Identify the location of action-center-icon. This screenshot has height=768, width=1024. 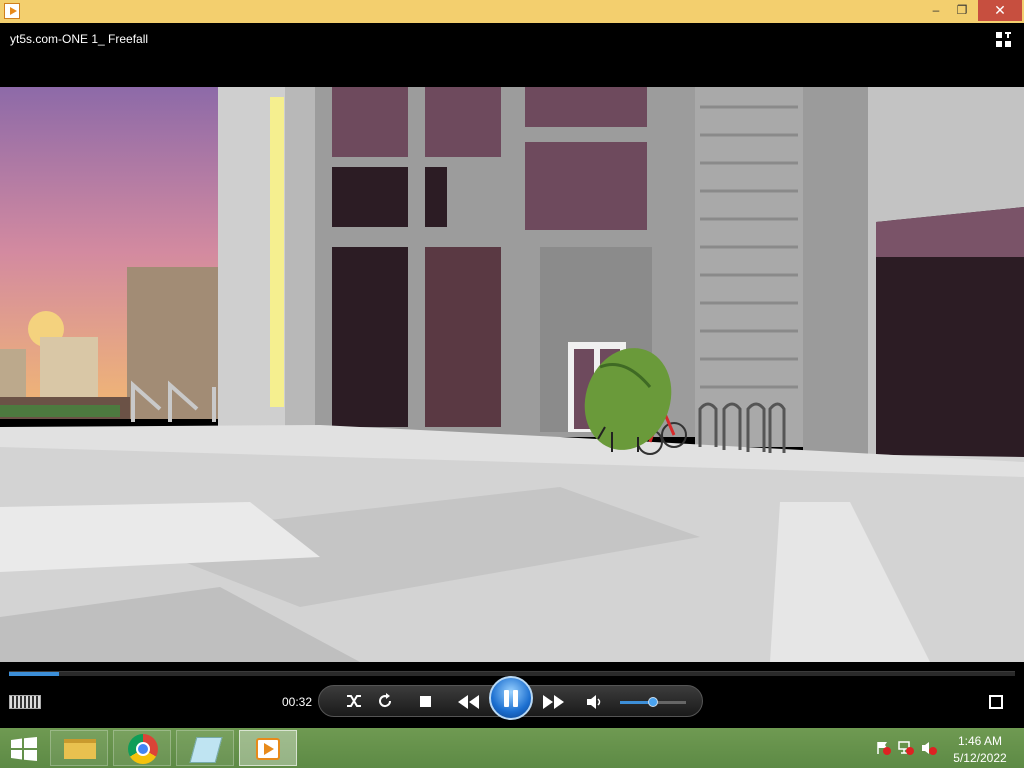
(883, 748).